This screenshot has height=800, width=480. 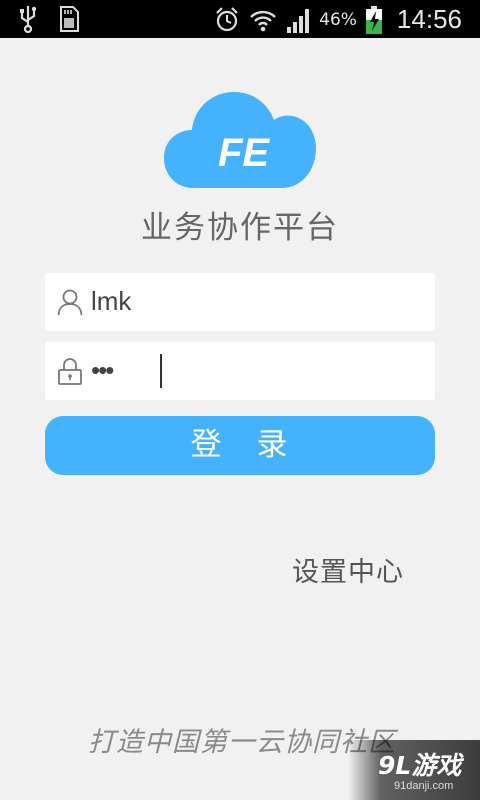 I want to click on watermark-brand: 9L游戏, so click(x=420, y=765).